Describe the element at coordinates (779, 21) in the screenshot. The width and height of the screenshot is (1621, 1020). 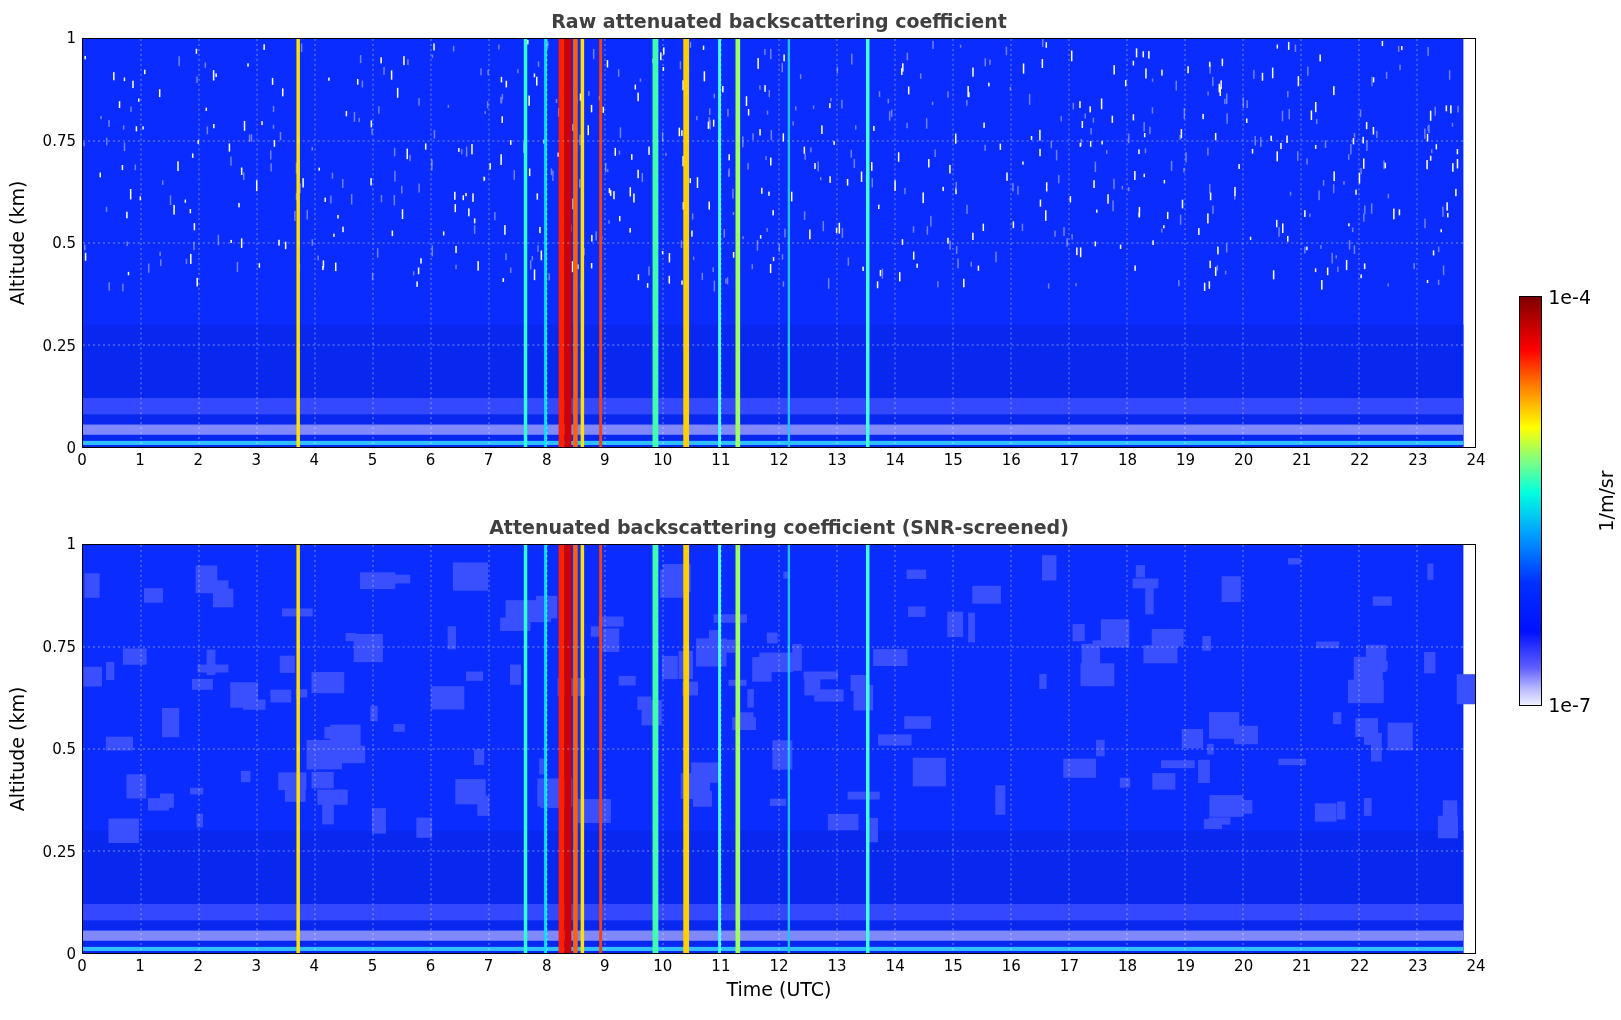
I see `chart-title: Raw attenuated backscattering coefficient` at that location.